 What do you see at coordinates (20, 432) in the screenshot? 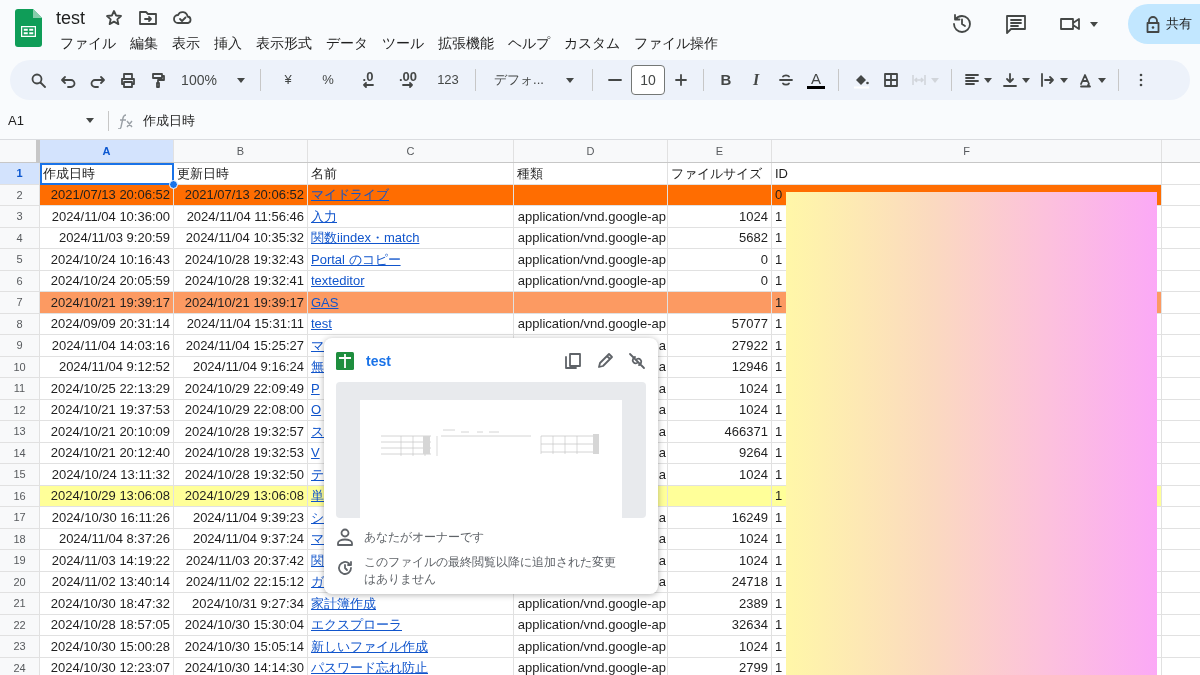
I see `row-header: 13` at bounding box center [20, 432].